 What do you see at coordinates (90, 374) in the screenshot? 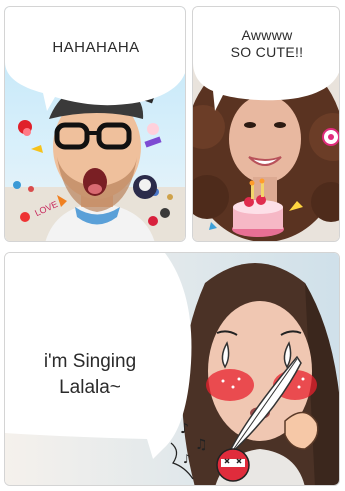
I see `panel-3-caption: i'm Singing Lalala~` at bounding box center [90, 374].